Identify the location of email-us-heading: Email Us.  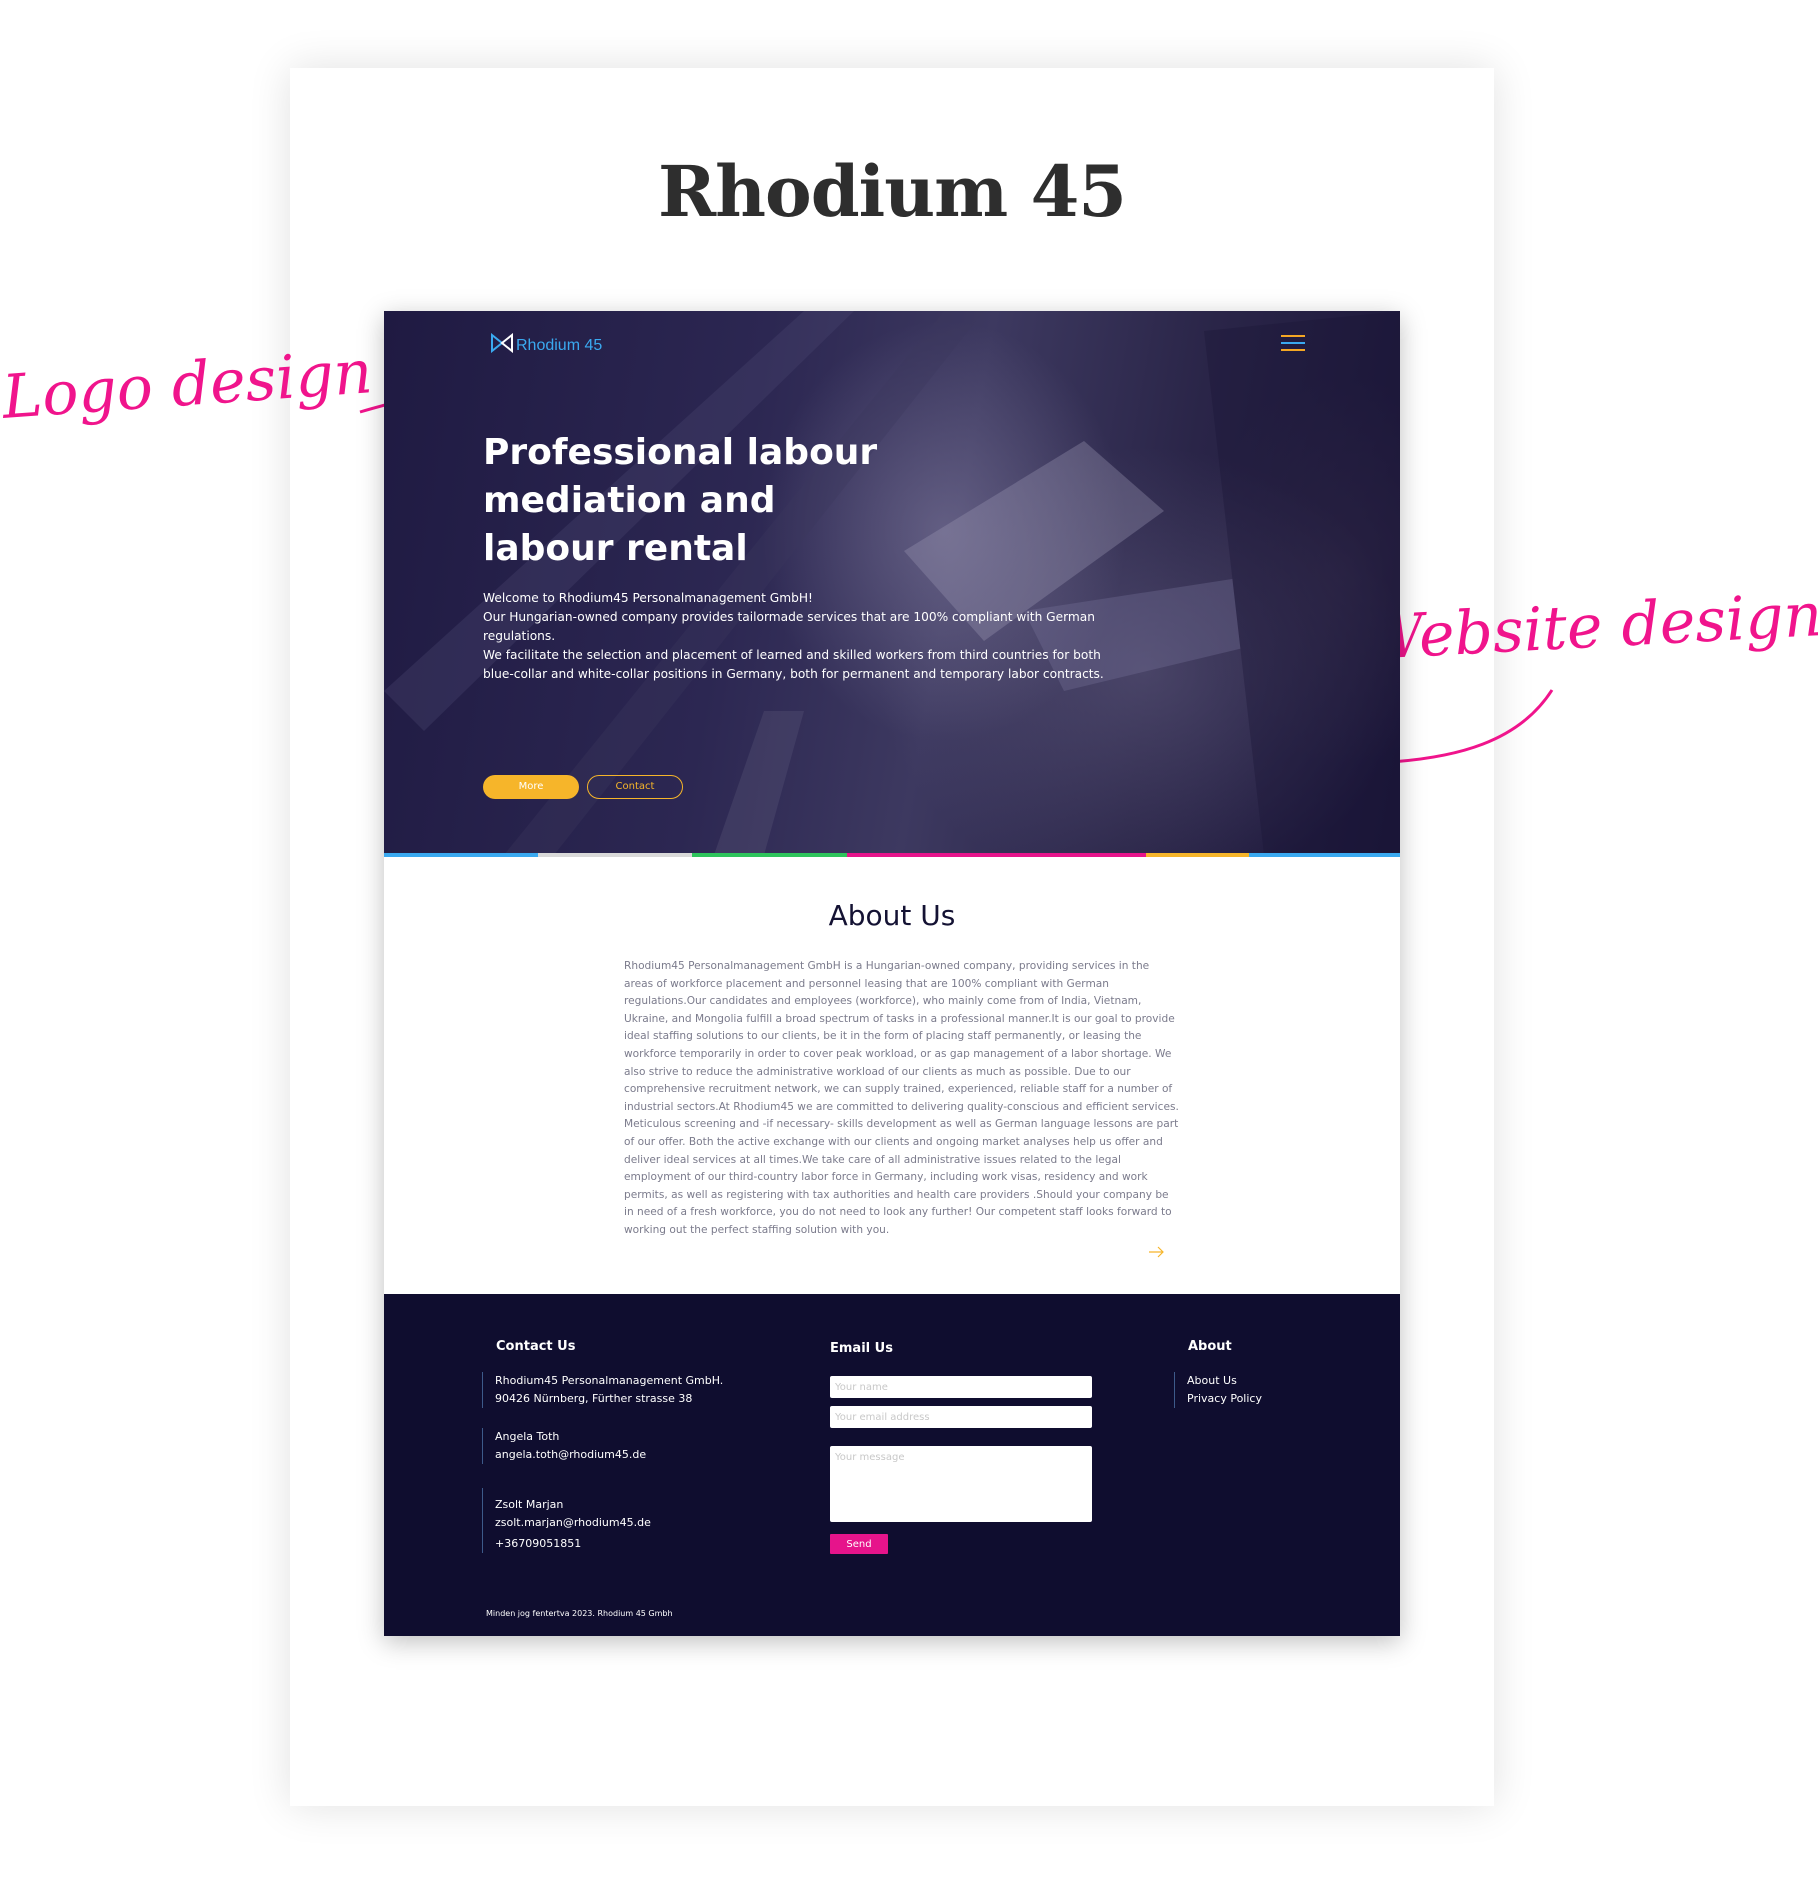
(861, 1348).